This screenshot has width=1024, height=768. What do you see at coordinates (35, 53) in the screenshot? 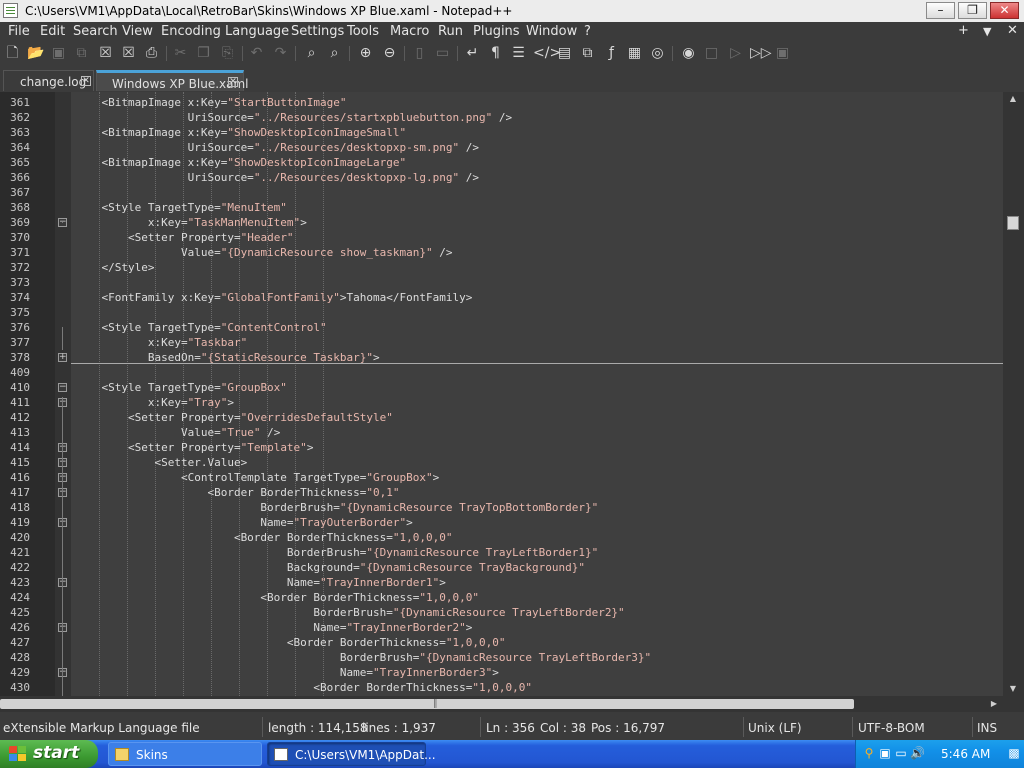
I see `open-file-icon: 📂` at bounding box center [35, 53].